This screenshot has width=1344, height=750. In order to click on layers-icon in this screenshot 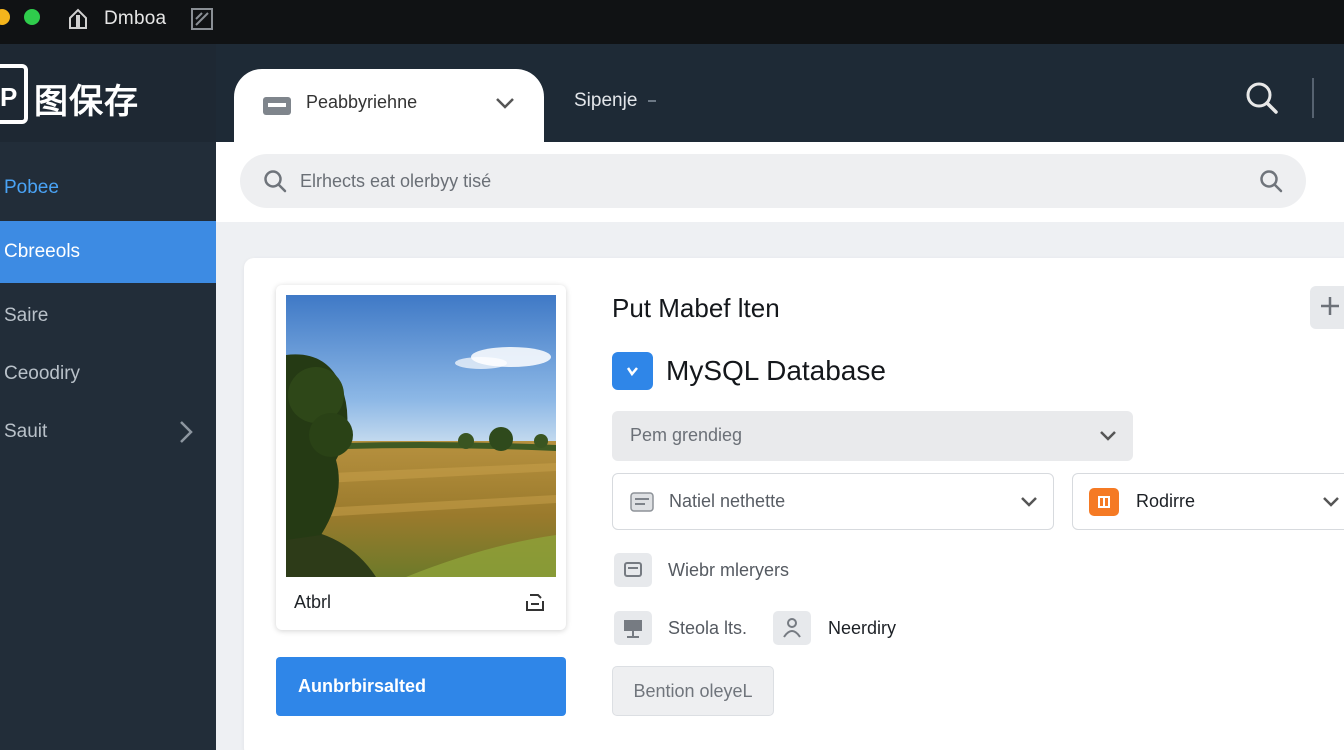, I will do `click(633, 570)`.